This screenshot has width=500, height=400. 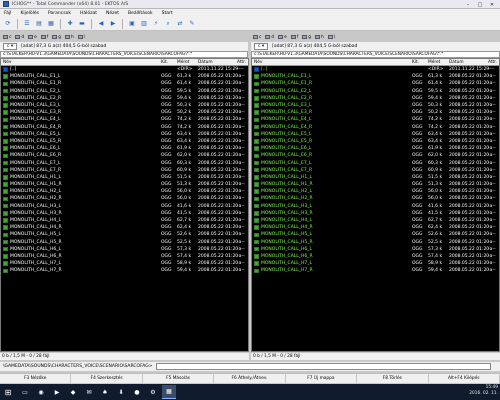 I want to click on file-row: [..] <DIR> 2011.11.22 15:29 ----, so click(x=124, y=69).